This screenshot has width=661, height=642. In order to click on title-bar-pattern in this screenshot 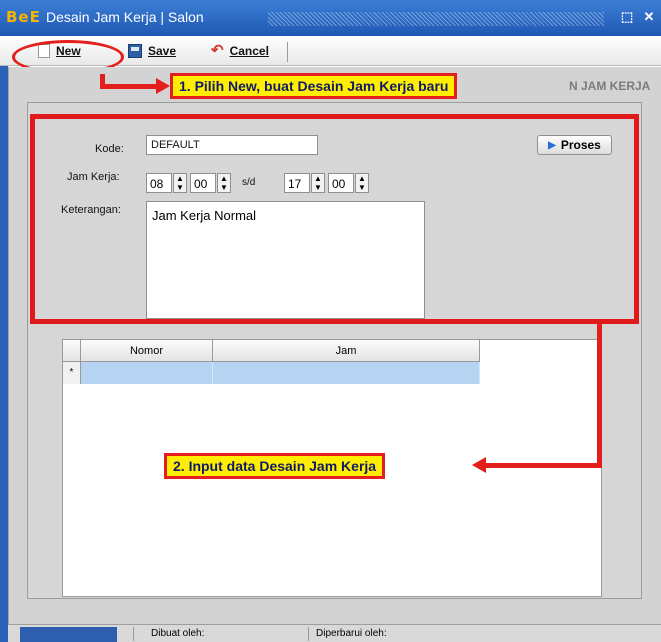, I will do `click(436, 19)`.